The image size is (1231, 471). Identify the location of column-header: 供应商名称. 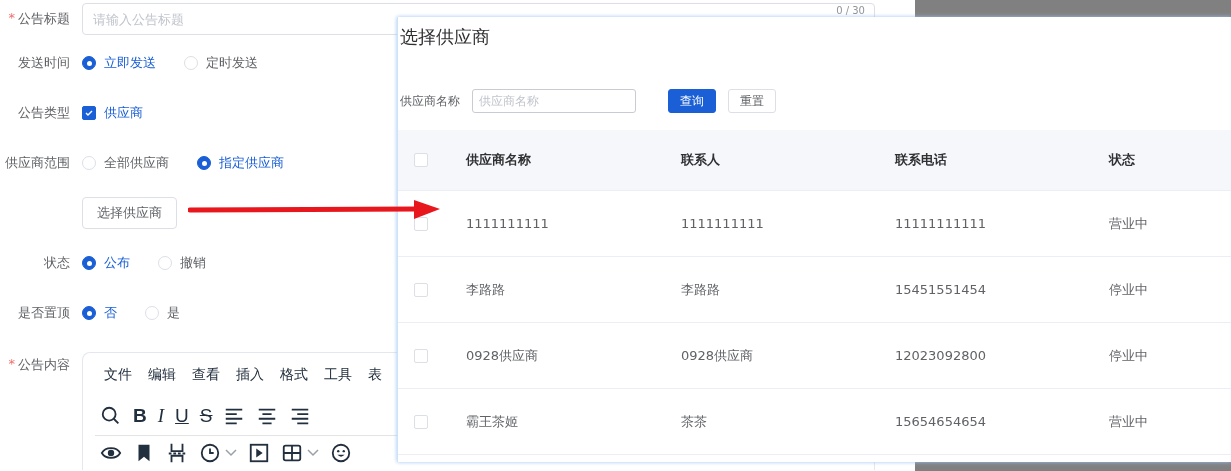
(499, 160).